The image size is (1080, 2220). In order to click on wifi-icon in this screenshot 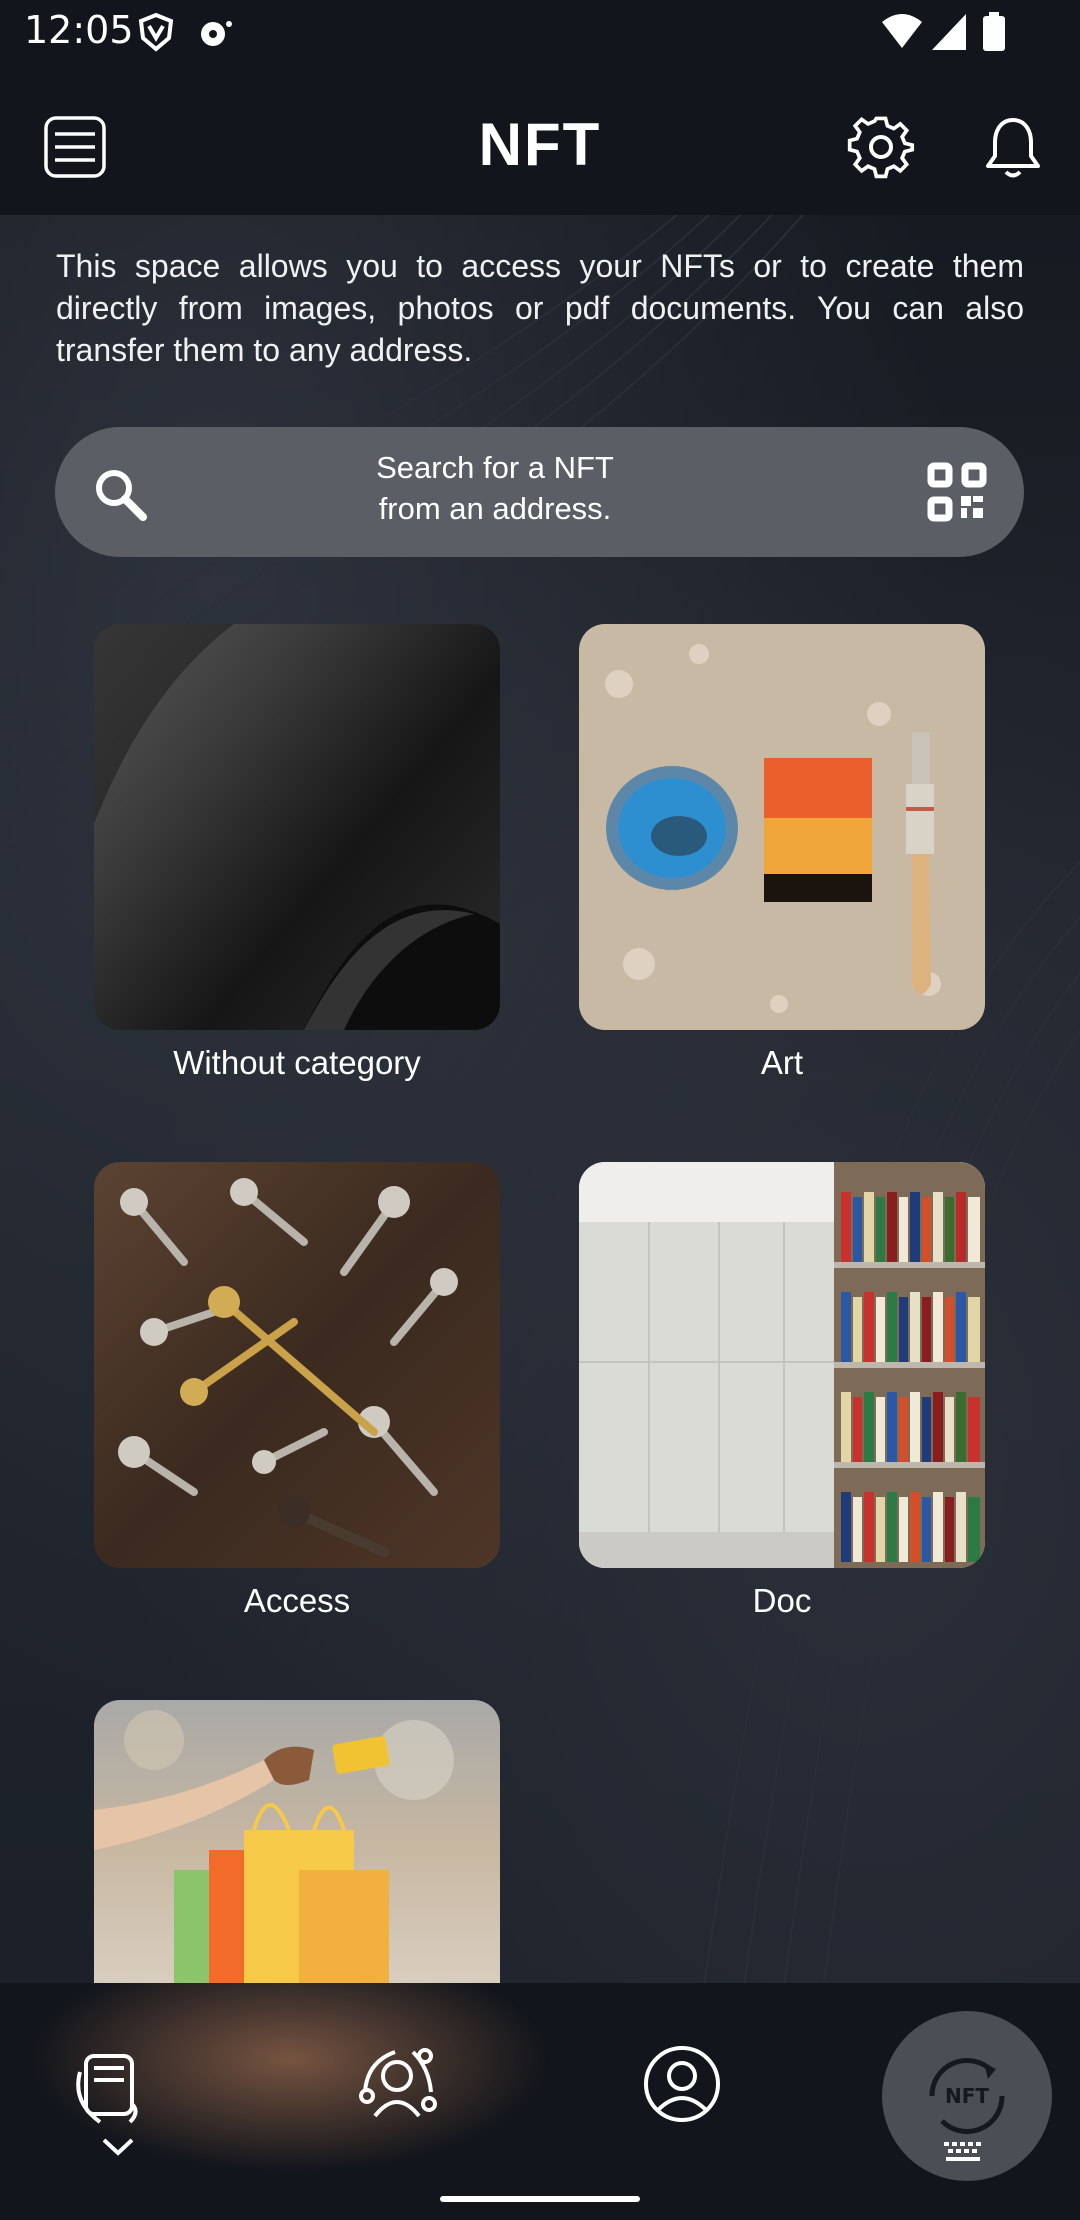, I will do `click(902, 34)`.